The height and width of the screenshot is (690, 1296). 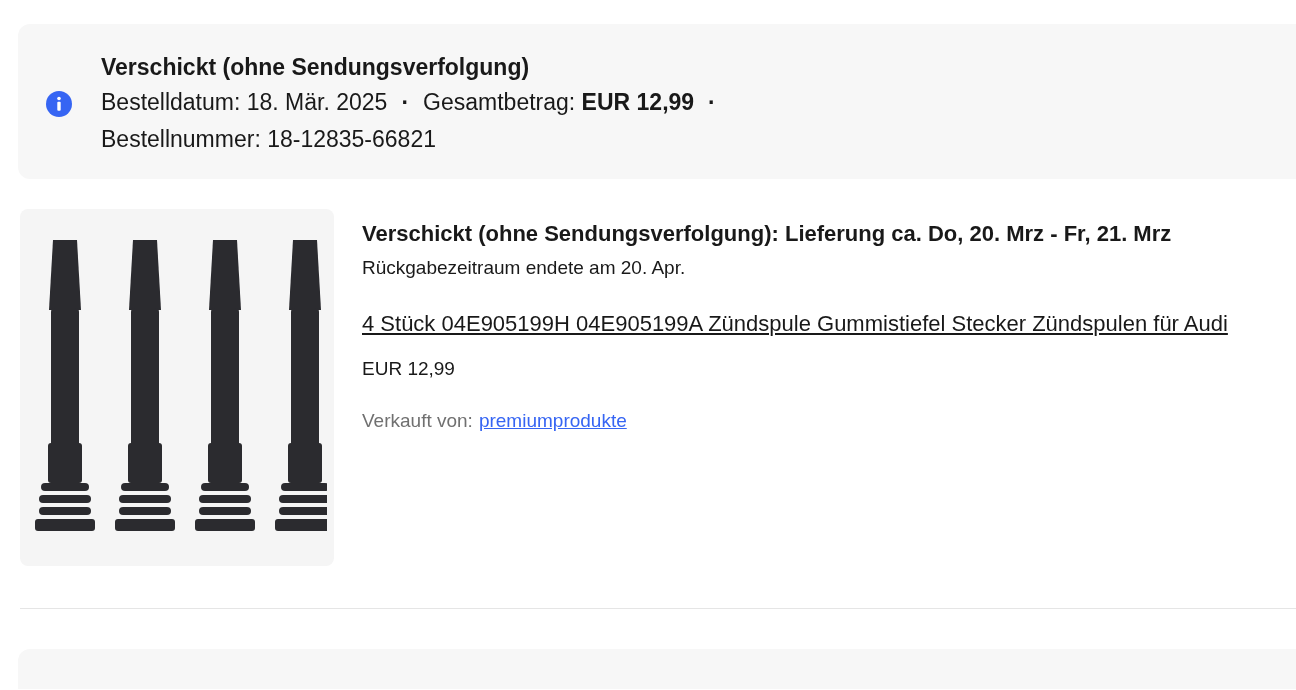 What do you see at coordinates (767, 234) in the screenshot?
I see `delivery-estimate: Verschickt (ohne Sendungsverfolgung): Lieferung ca. Do, 20. Mrz - Fr, 21. Mrz` at bounding box center [767, 234].